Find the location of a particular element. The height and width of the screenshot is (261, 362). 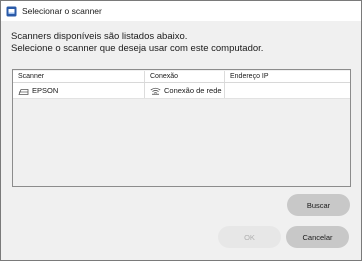

scanner-name: EPSON is located at coordinates (45, 90).